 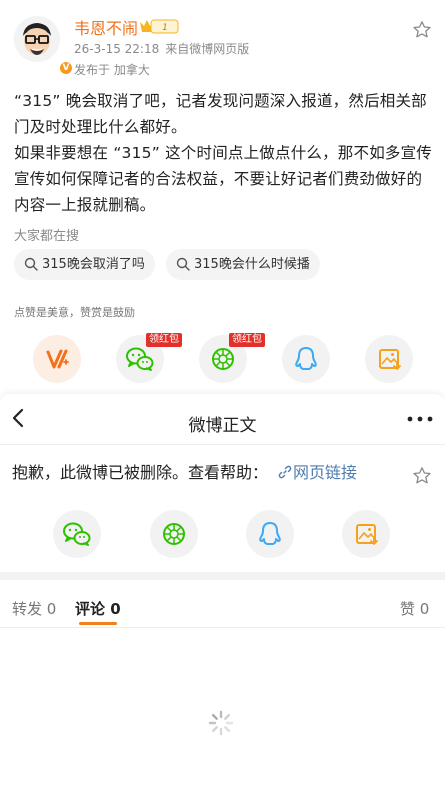 What do you see at coordinates (66, 68) in the screenshot?
I see `verified-badge-icon: V` at bounding box center [66, 68].